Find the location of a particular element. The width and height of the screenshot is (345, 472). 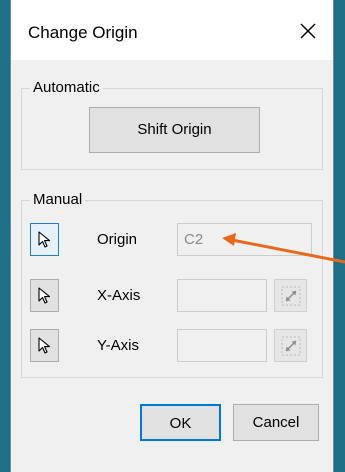

cancel-button: Cancel is located at coordinates (276, 422).